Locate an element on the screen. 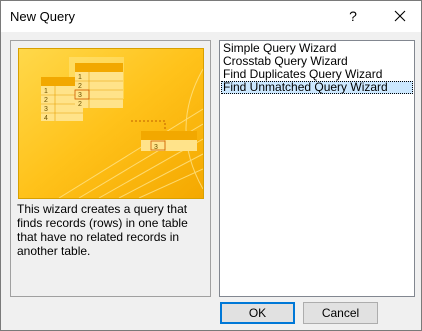 The image size is (422, 331). list-item-find-unmatched-query-wizard: Find Unmatched Query Wizard is located at coordinates (317, 87).